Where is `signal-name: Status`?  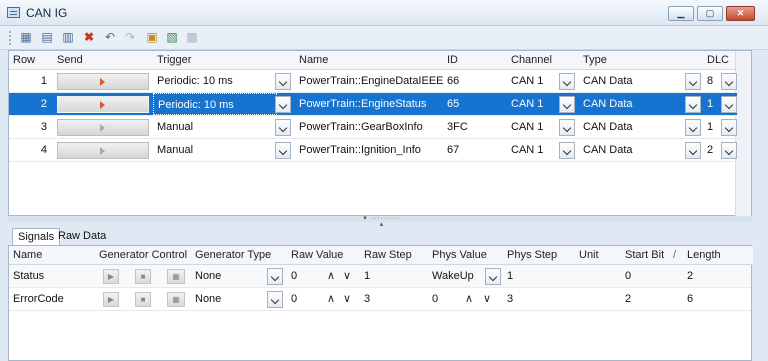
signal-name: Status is located at coordinates (52, 276).